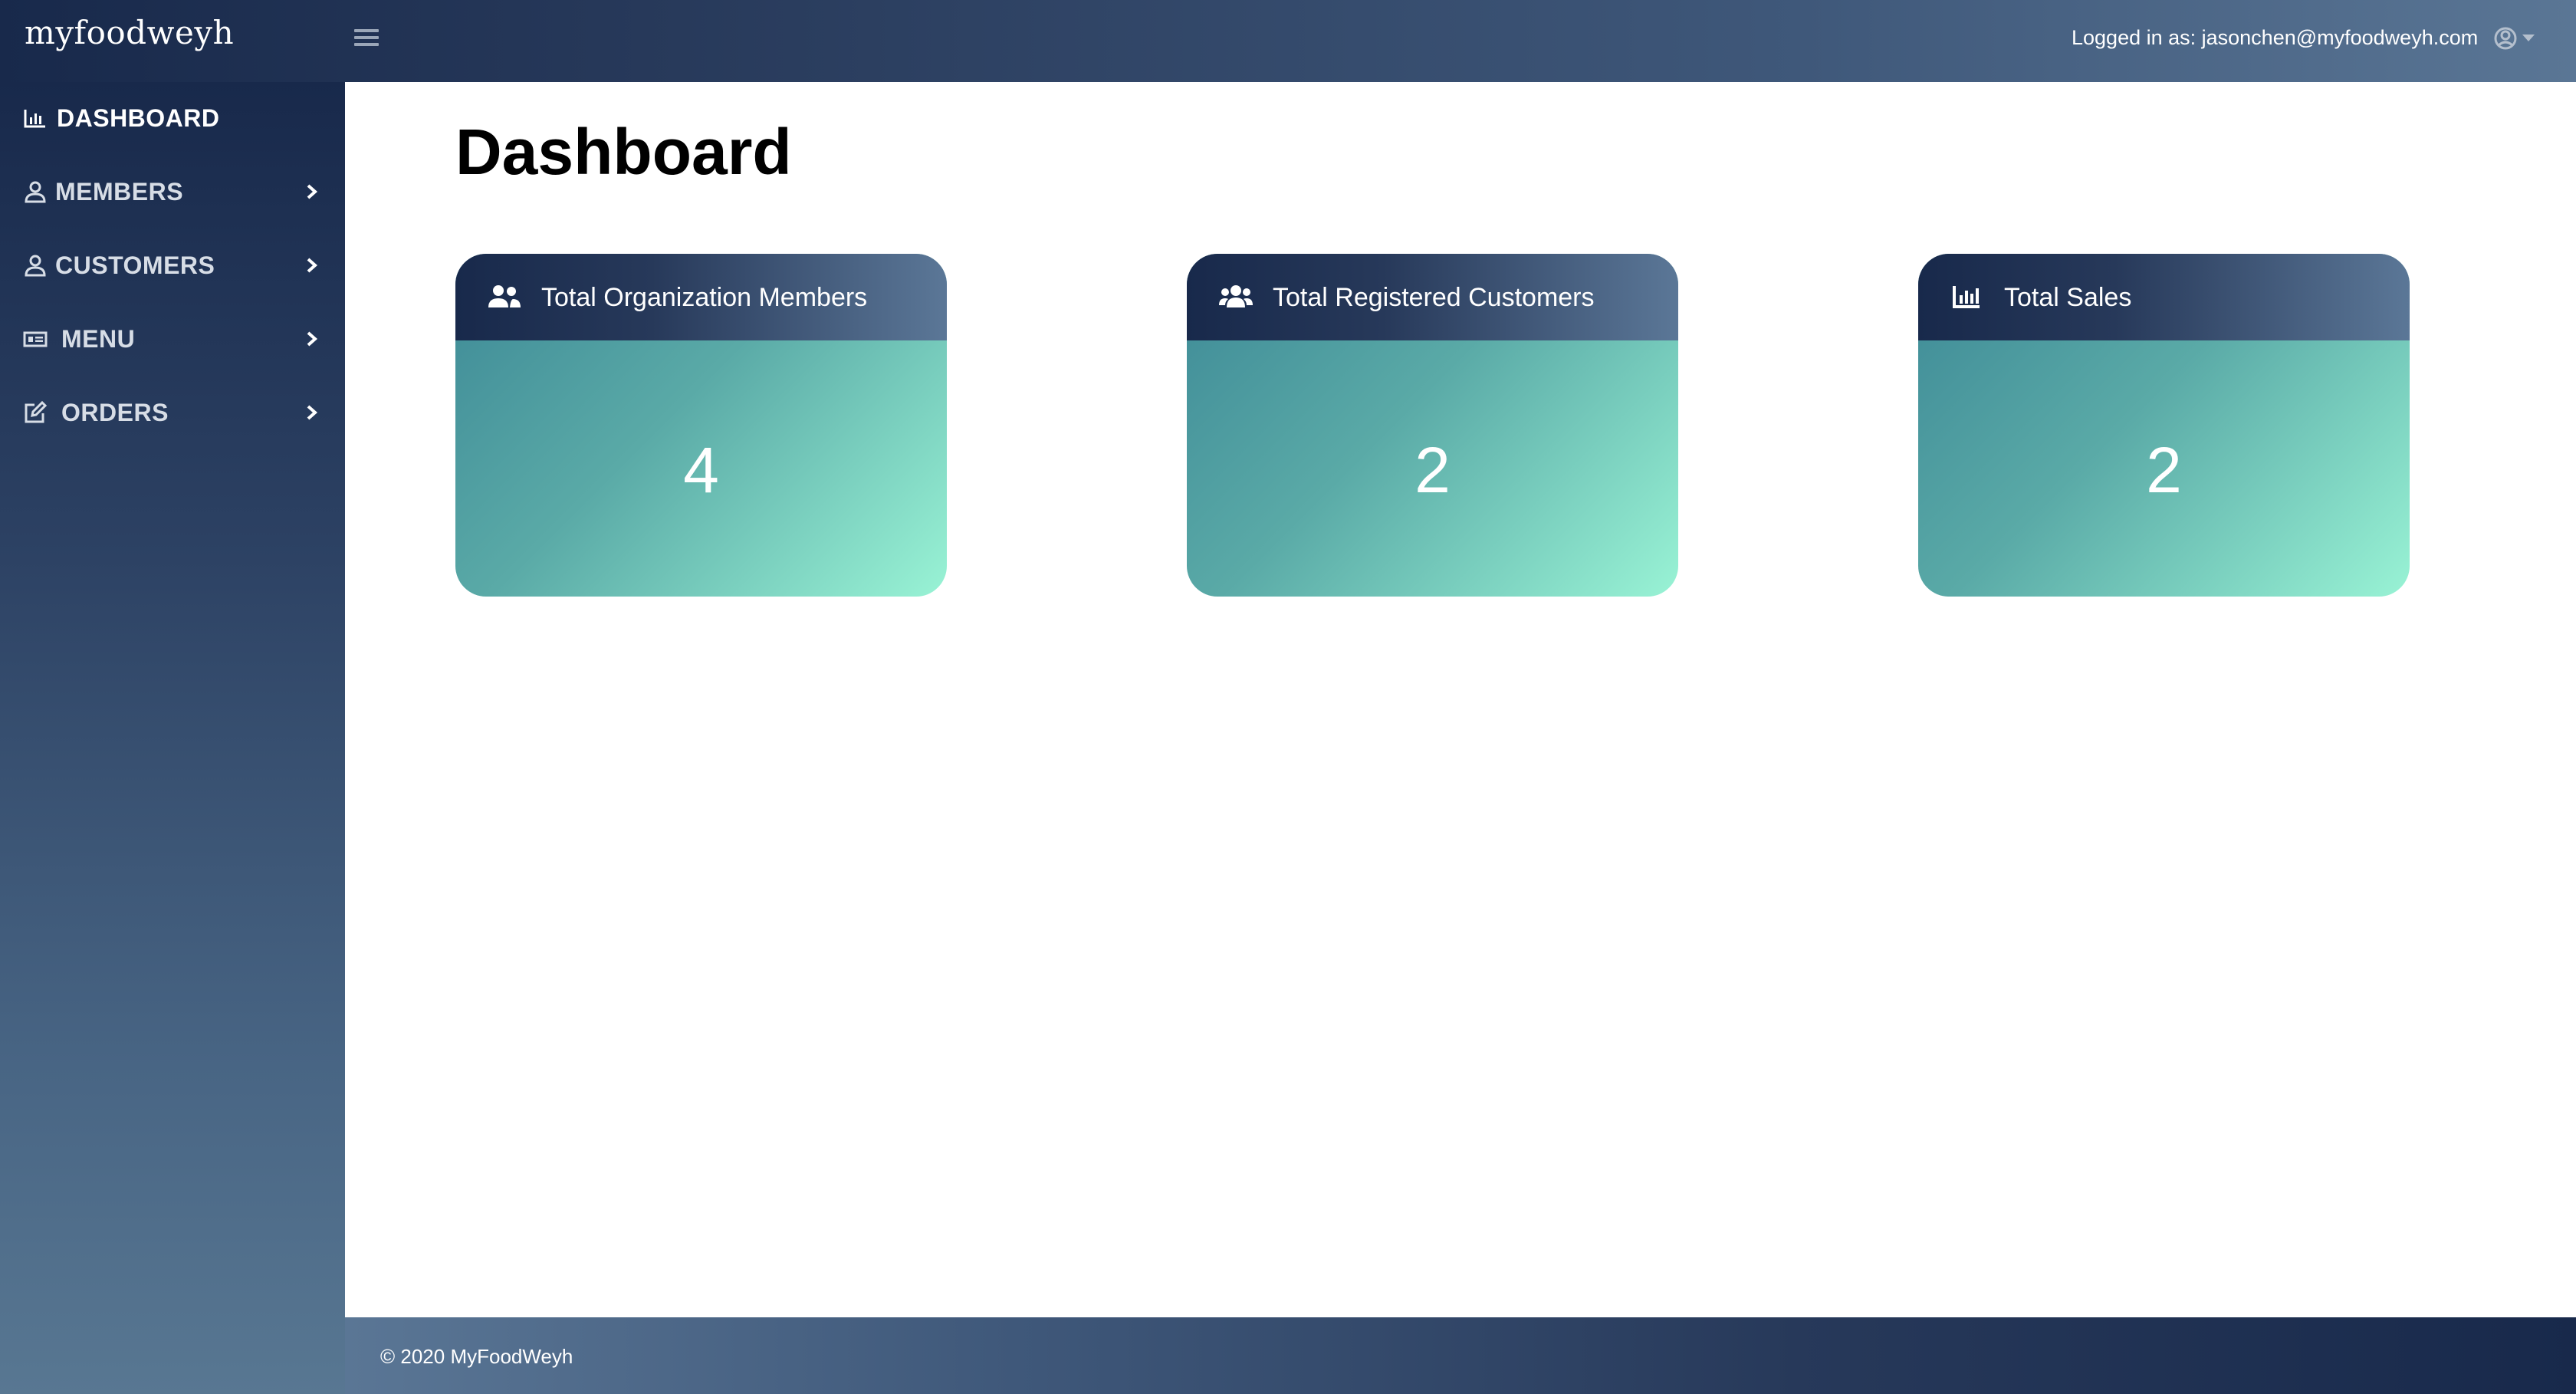 This screenshot has width=2576, height=1394. I want to click on card-title: Total Sales, so click(2068, 297).